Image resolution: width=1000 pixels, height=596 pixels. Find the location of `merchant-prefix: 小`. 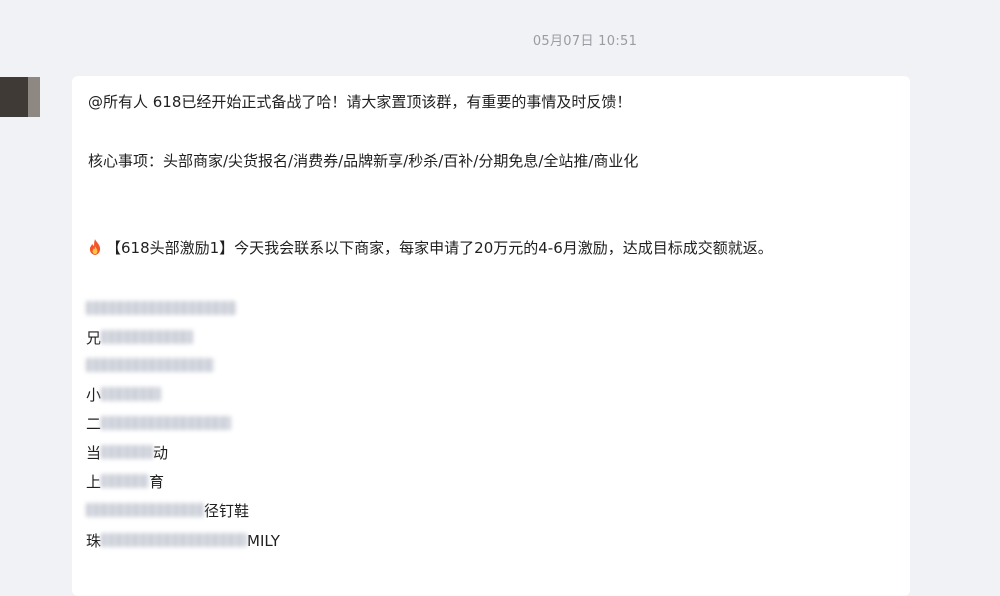

merchant-prefix: 小 is located at coordinates (94, 395).